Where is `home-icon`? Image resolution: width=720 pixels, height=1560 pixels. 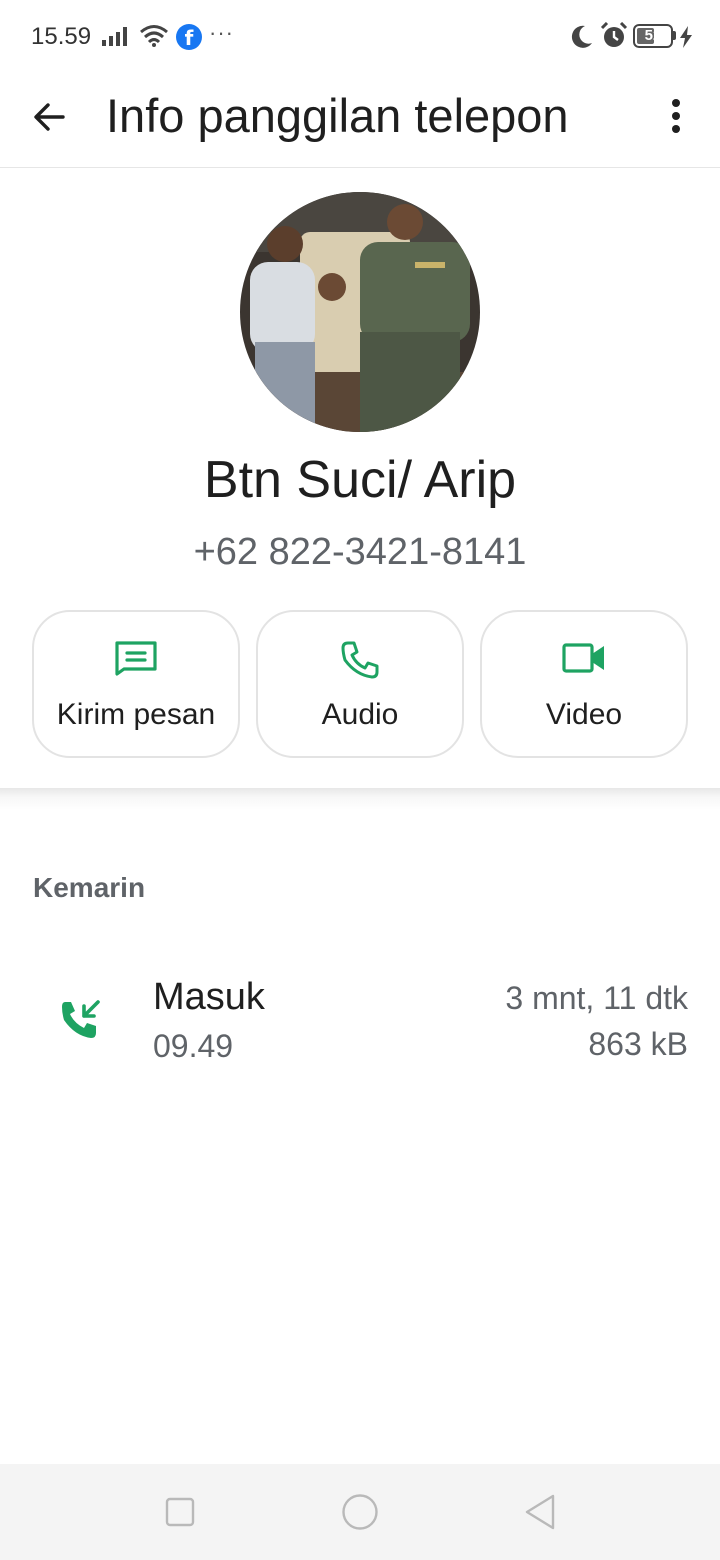 home-icon is located at coordinates (360, 1512).